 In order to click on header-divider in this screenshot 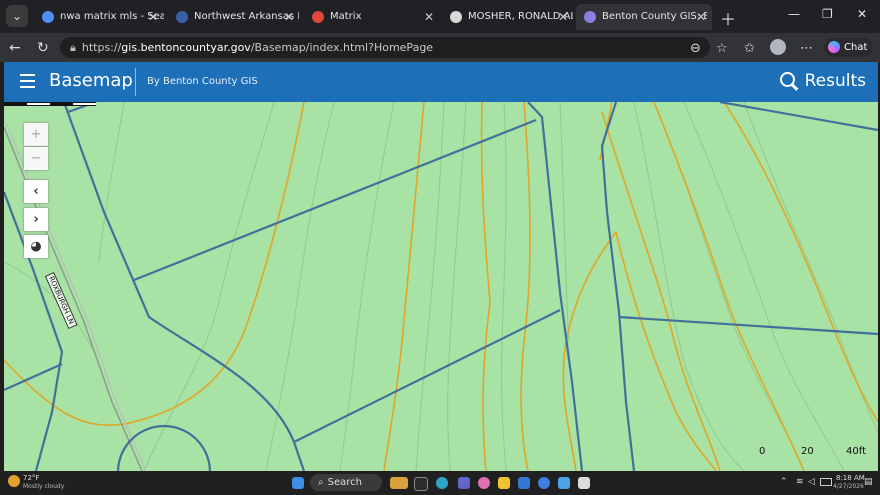, I will do `click(135, 82)`.